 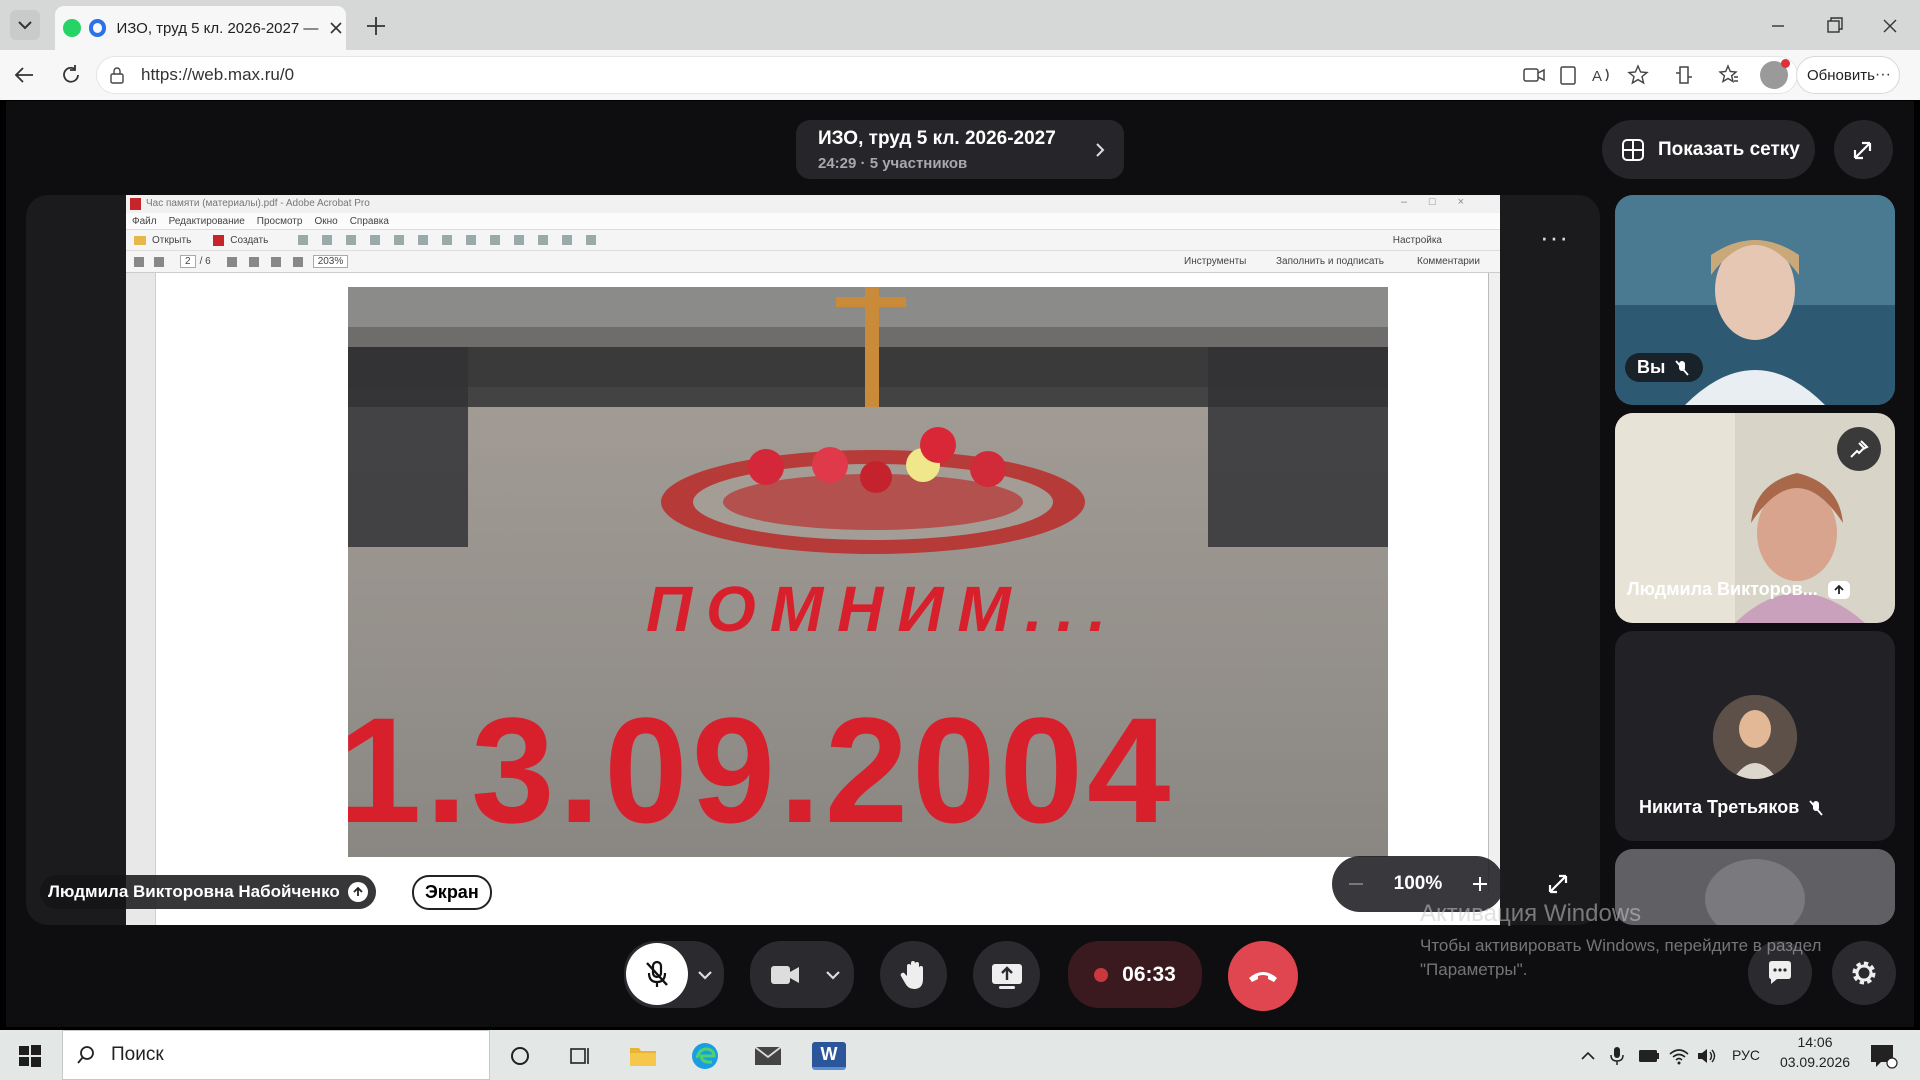 What do you see at coordinates (218, 74) in the screenshot?
I see `url-text: https://web.max.ru/0` at bounding box center [218, 74].